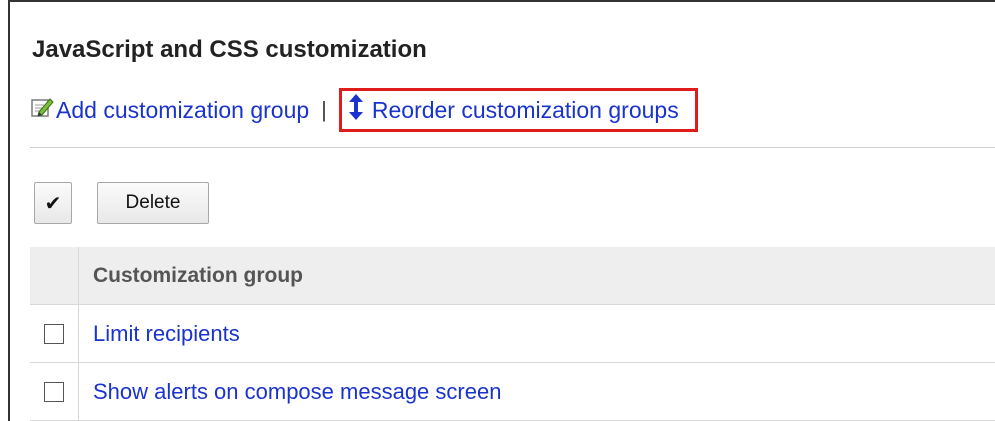 Image resolution: width=995 pixels, height=421 pixels. What do you see at coordinates (166, 333) in the screenshot?
I see `customization-group-link: Limit recipients` at bounding box center [166, 333].